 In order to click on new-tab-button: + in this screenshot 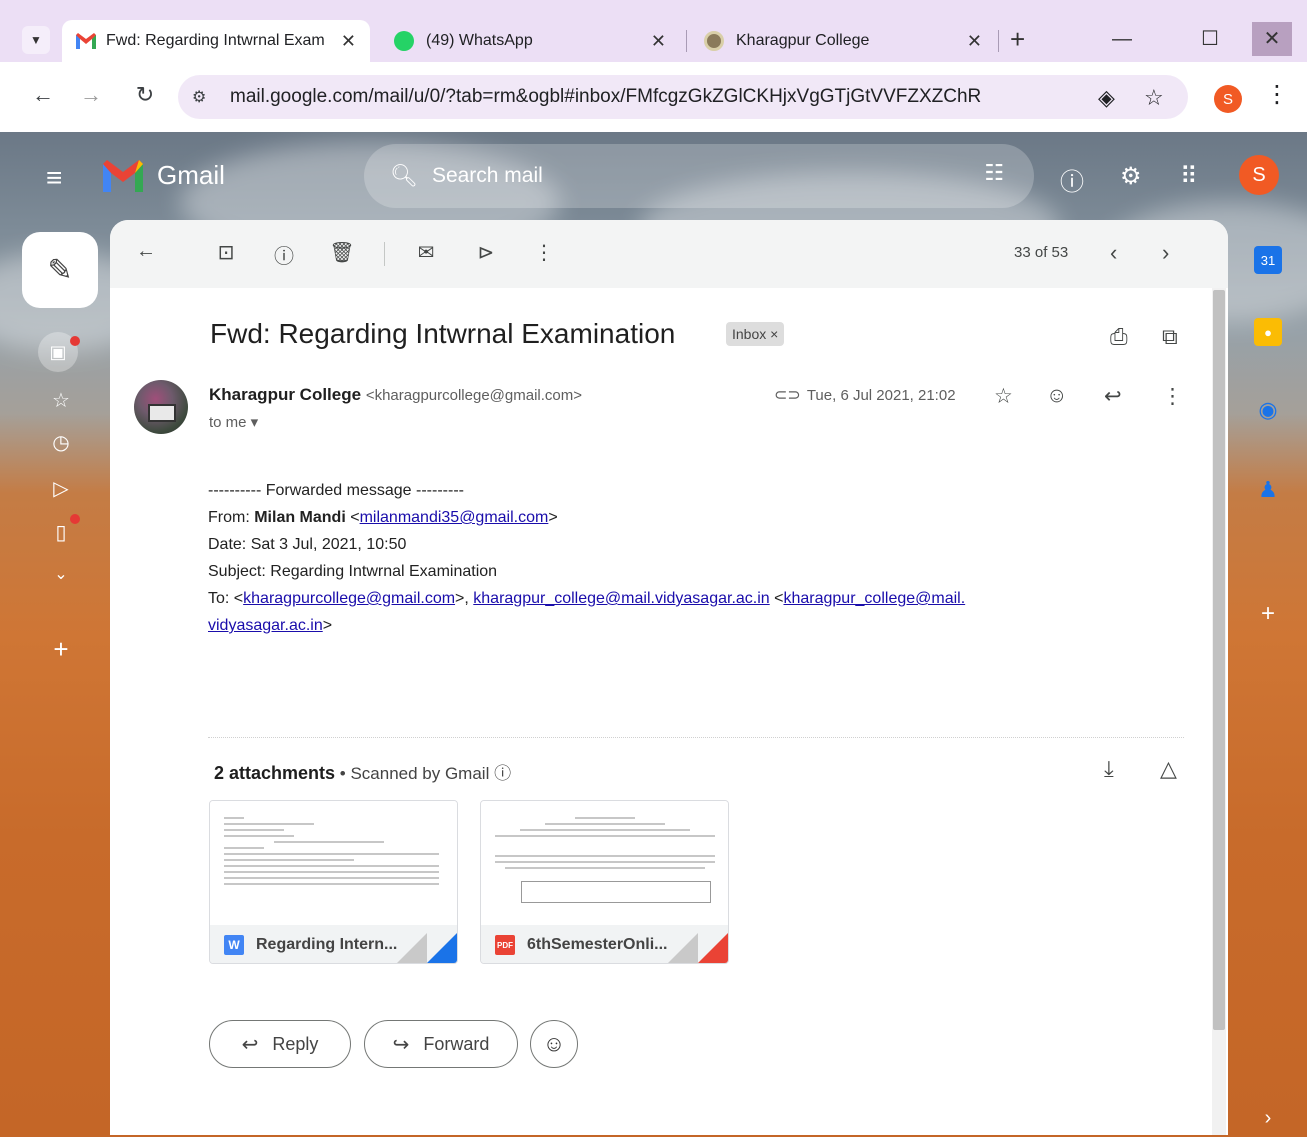, I will do `click(1017, 39)`.